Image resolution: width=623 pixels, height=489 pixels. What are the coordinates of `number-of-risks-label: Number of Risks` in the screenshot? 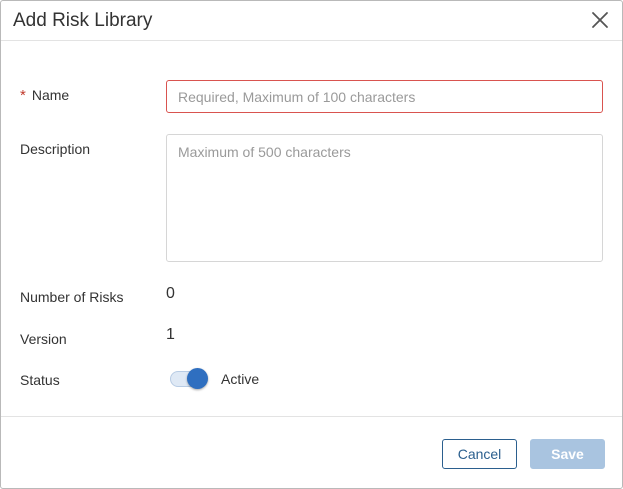 It's located at (72, 297).